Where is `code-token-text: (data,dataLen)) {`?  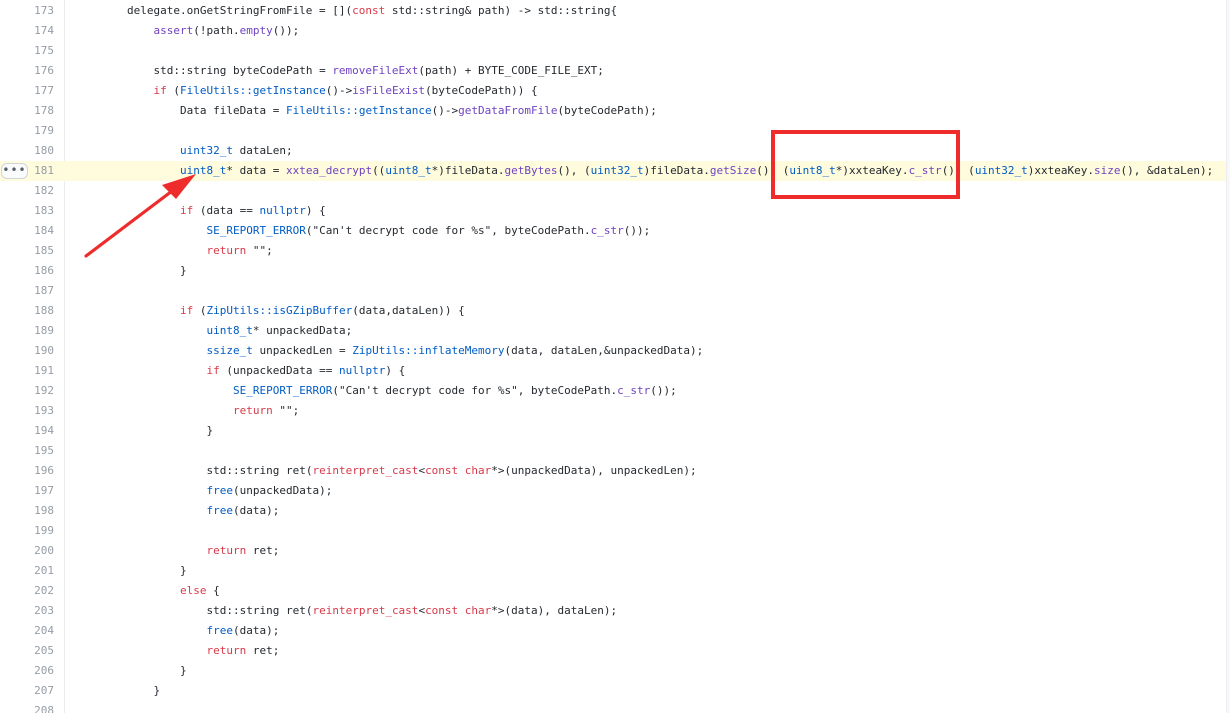 code-token-text: (data,dataLen)) { is located at coordinates (408, 310).